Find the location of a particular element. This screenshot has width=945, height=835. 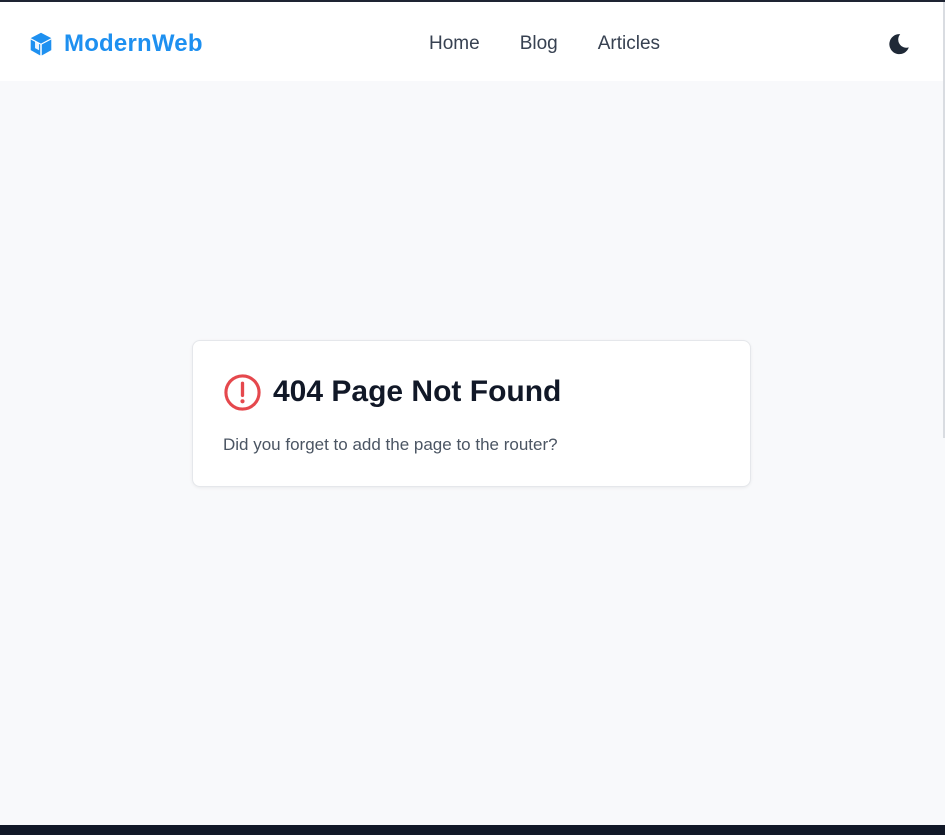

nav-link-articles: Articles is located at coordinates (629, 44).